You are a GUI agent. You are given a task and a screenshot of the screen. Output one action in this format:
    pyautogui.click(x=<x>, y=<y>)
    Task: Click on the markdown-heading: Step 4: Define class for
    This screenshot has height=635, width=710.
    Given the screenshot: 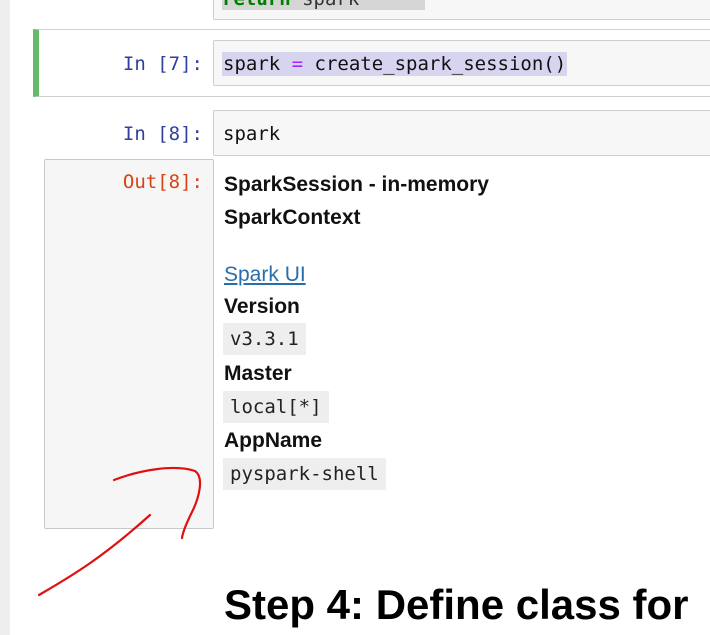 What is the action you would take?
    pyautogui.click(x=456, y=604)
    